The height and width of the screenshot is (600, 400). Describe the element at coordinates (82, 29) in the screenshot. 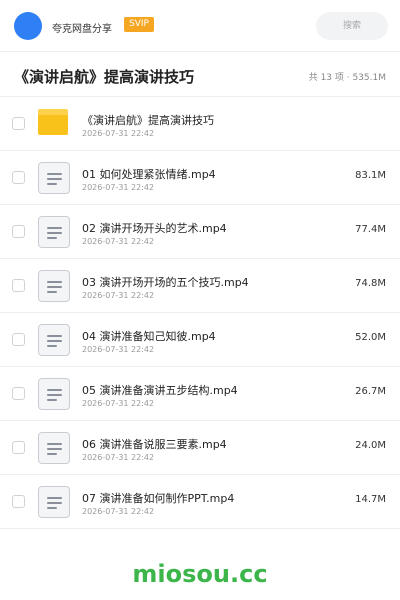

I see `sharer-name: 夸克网盘分享` at that location.